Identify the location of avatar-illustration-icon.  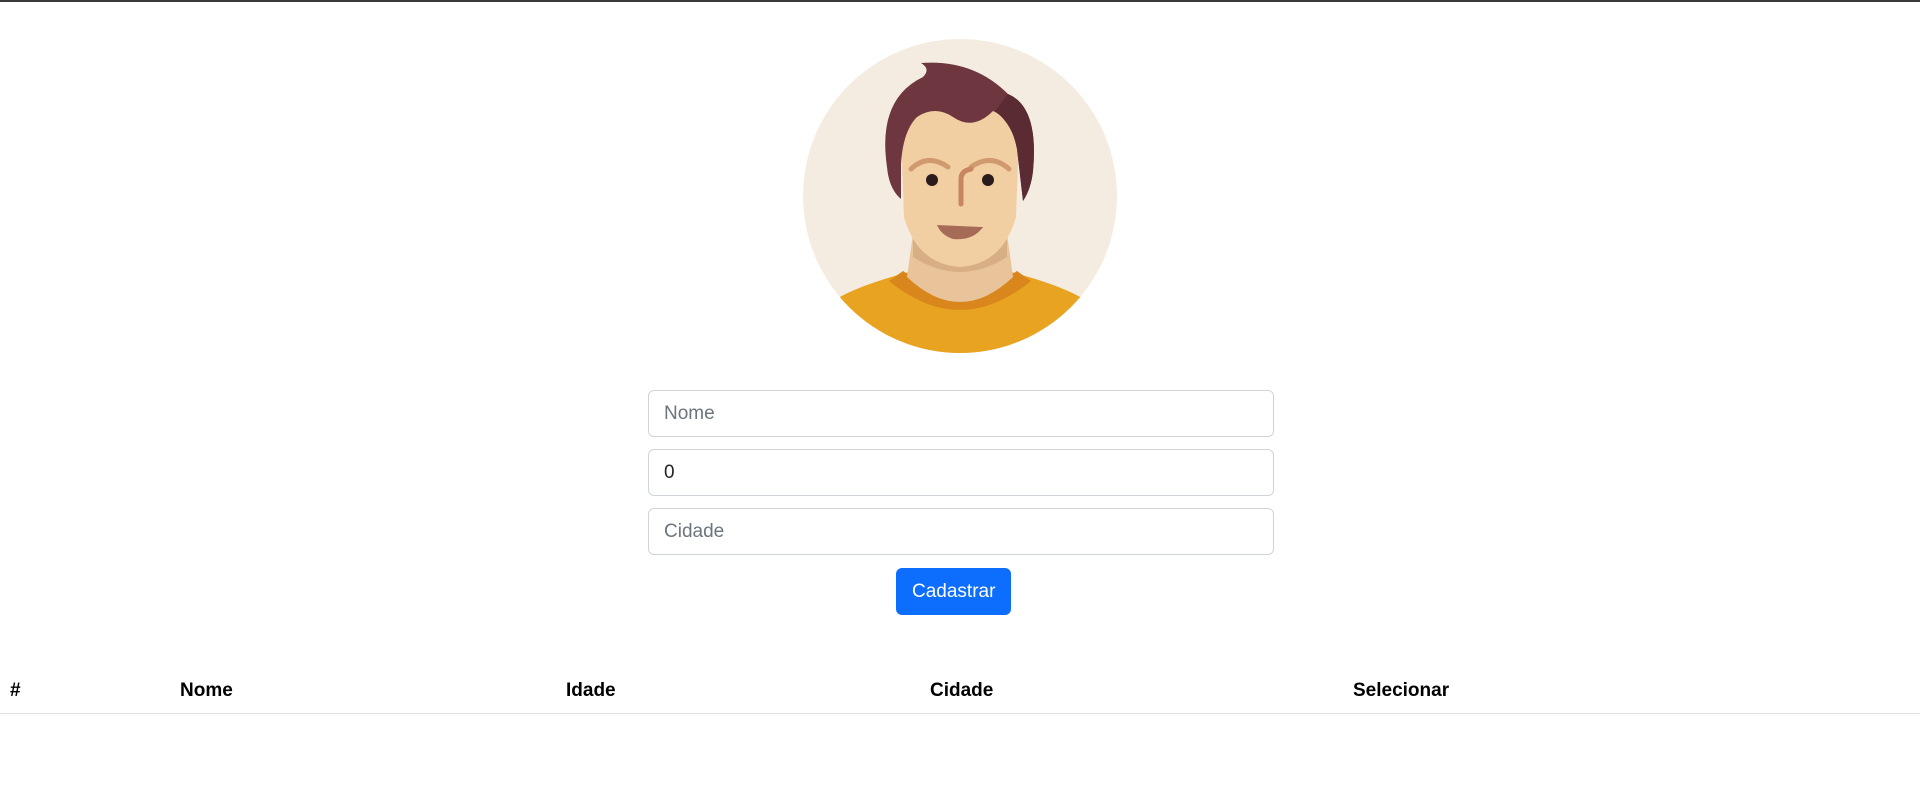
(960, 196).